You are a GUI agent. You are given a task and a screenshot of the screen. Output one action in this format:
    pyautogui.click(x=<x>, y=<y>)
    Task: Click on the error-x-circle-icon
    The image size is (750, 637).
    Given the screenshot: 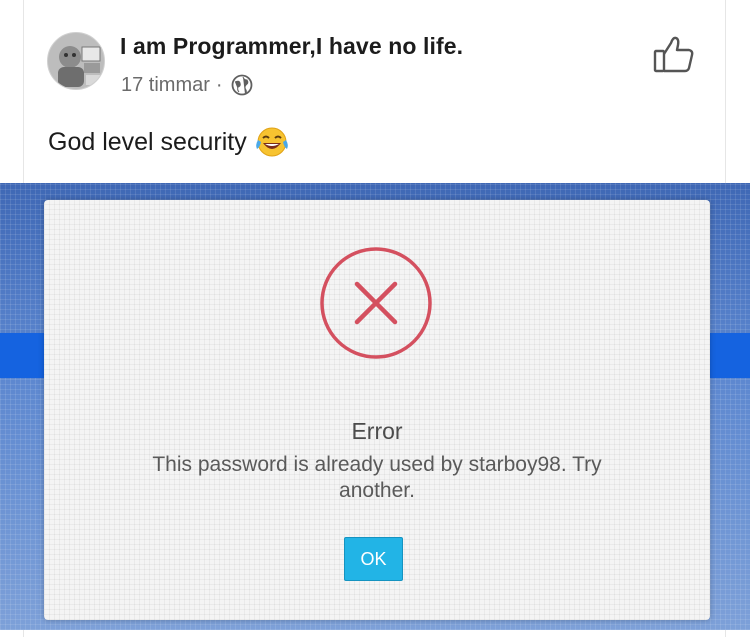 What is the action you would take?
    pyautogui.click(x=376, y=303)
    